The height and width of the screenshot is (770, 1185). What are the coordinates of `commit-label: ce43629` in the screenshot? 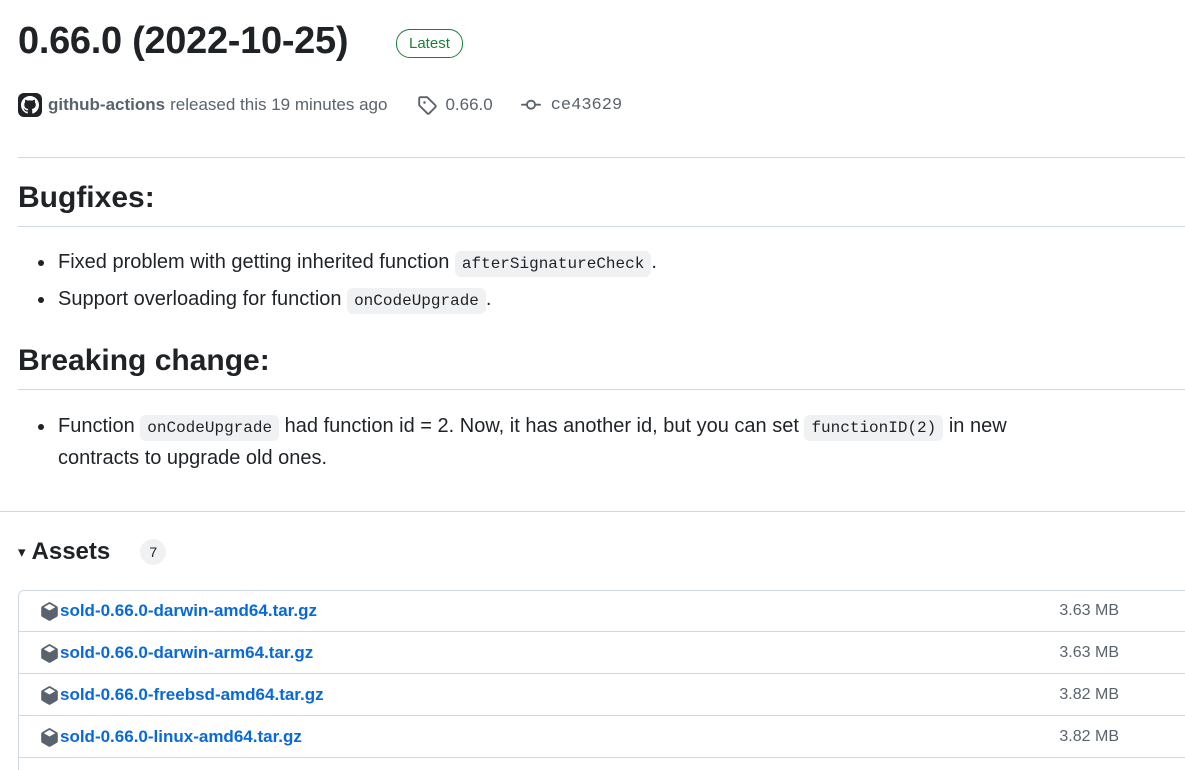 It's located at (586, 105).